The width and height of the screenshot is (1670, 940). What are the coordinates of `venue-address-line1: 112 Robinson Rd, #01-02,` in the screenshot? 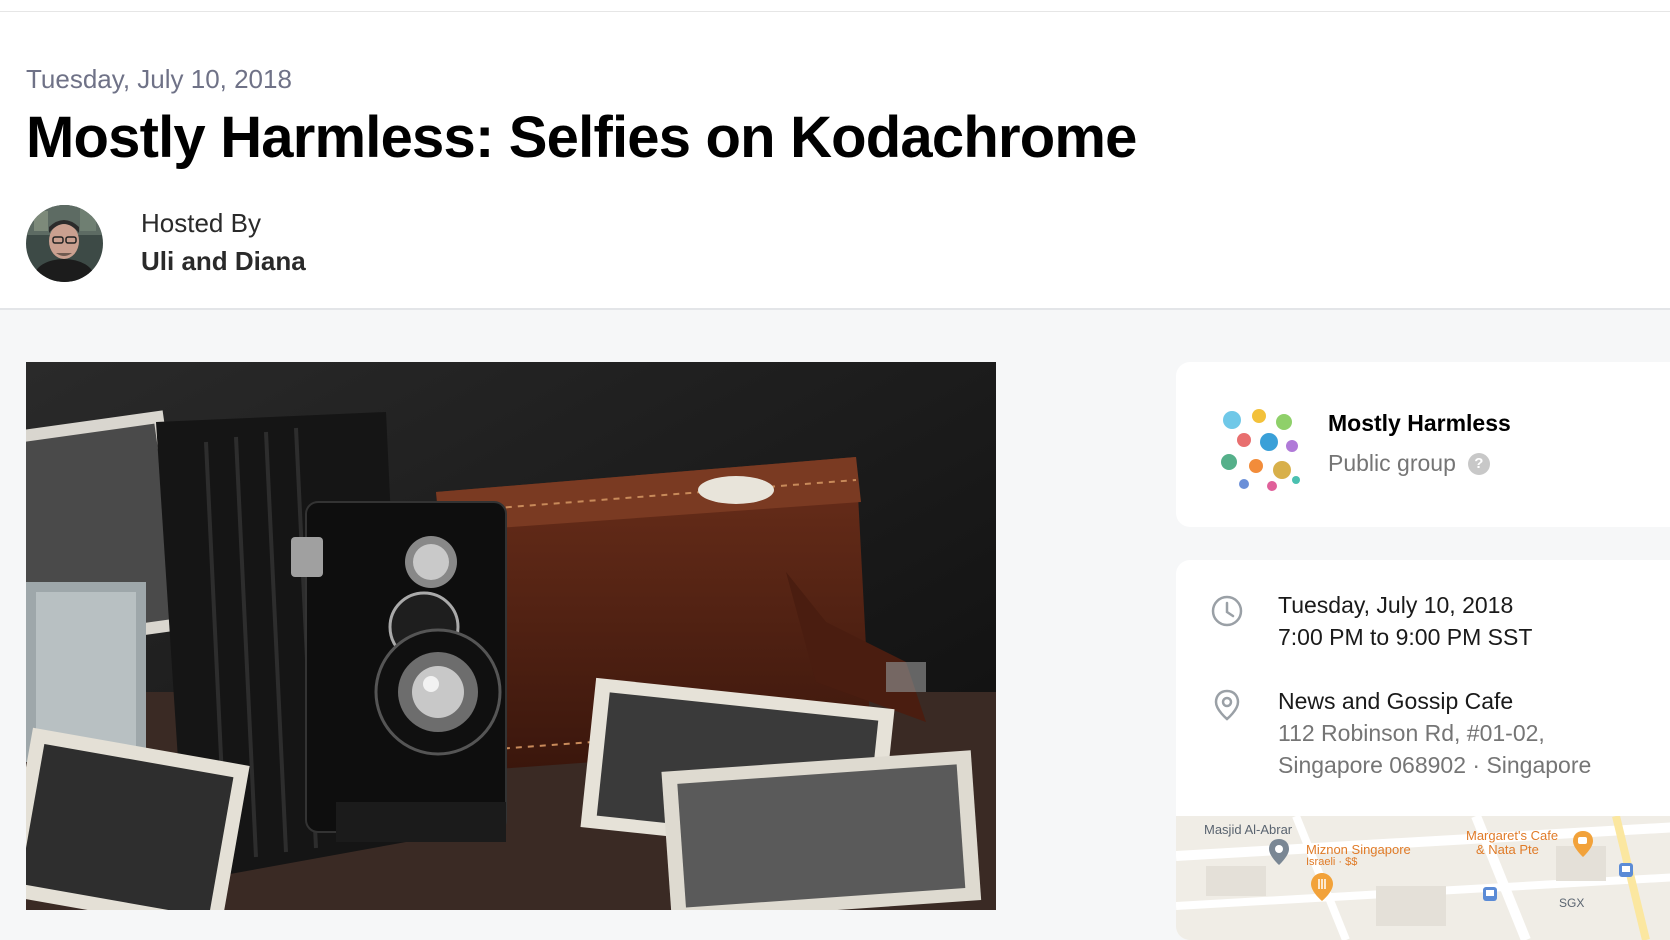 It's located at (1411, 733).